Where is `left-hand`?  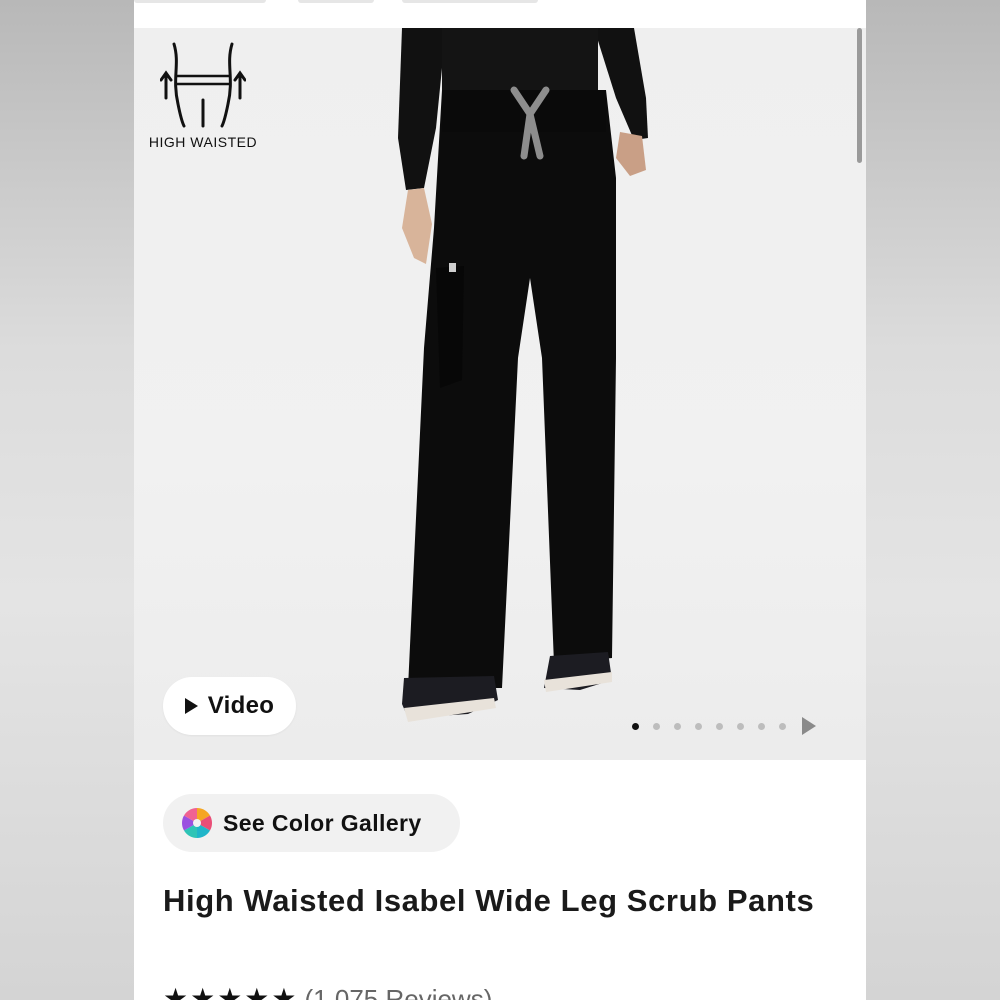 left-hand is located at coordinates (417, 226).